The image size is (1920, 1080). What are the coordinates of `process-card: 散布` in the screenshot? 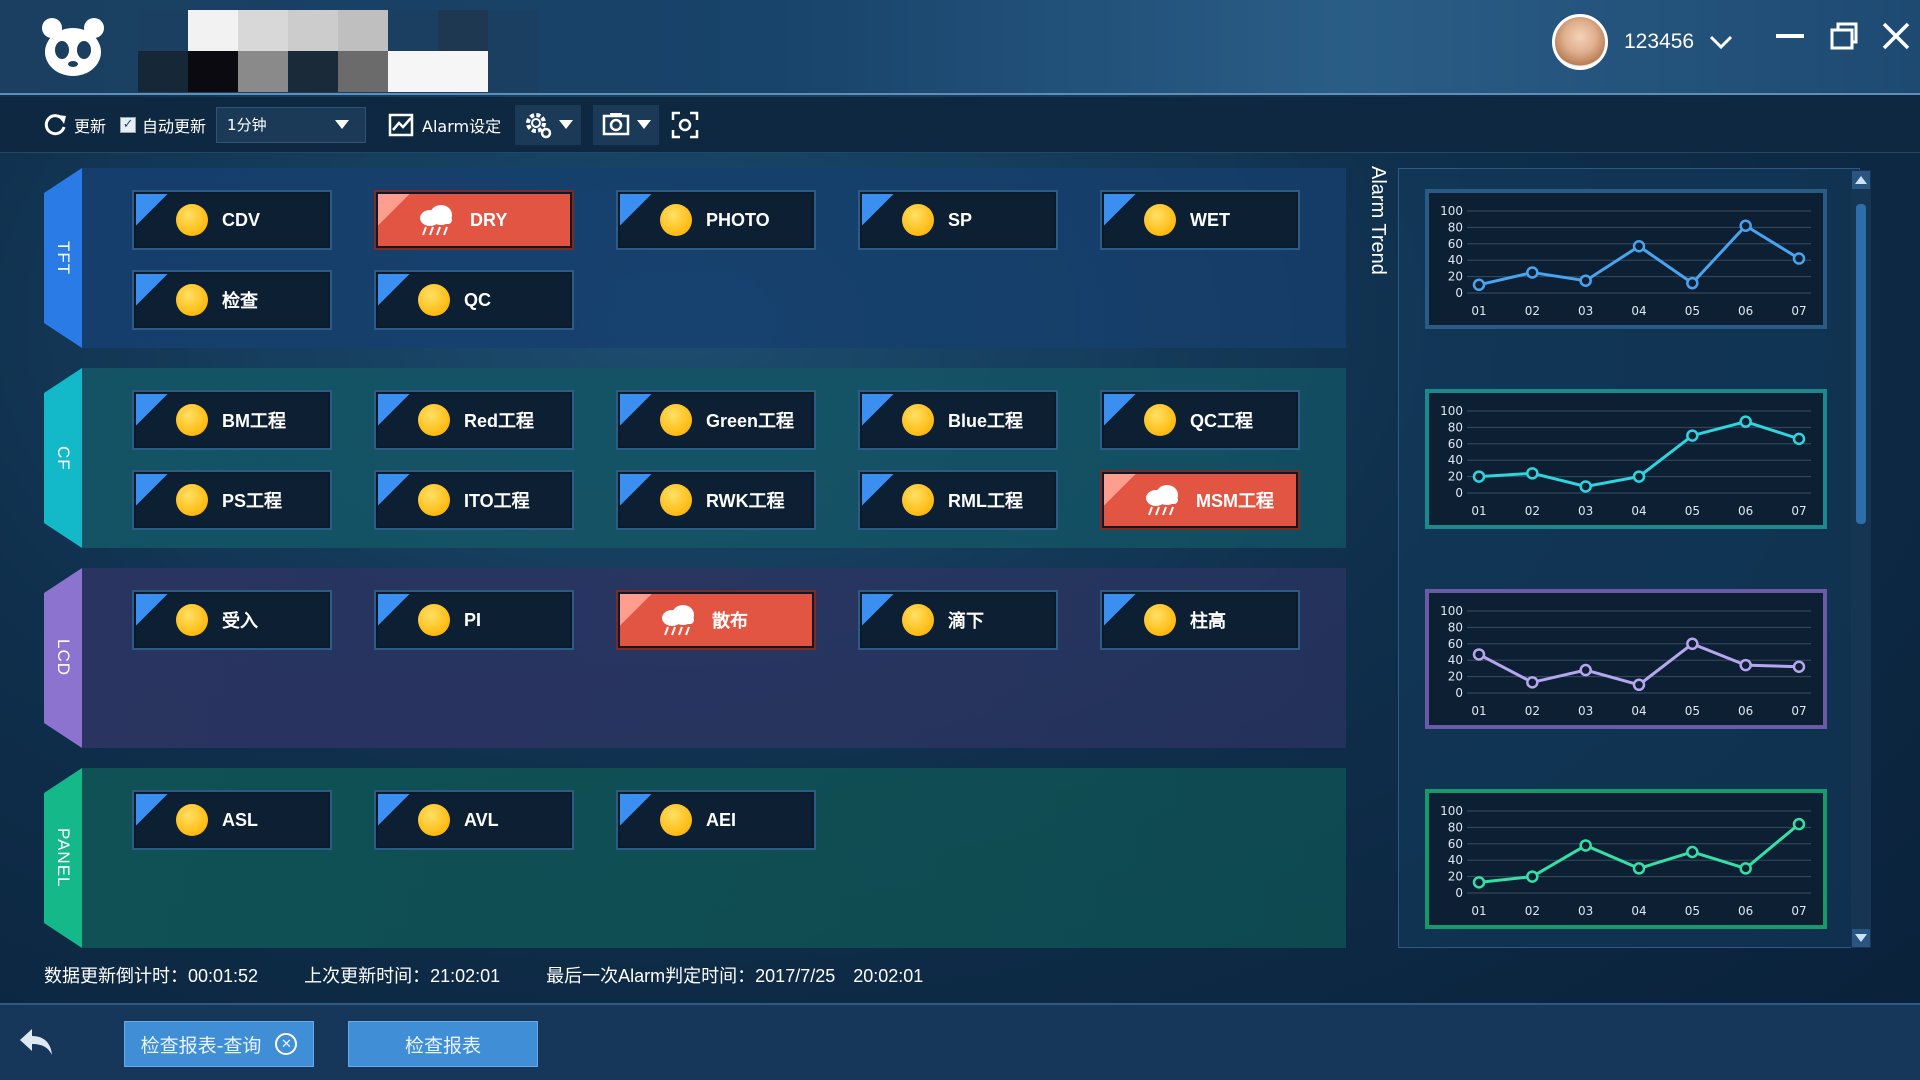 It's located at (716, 620).